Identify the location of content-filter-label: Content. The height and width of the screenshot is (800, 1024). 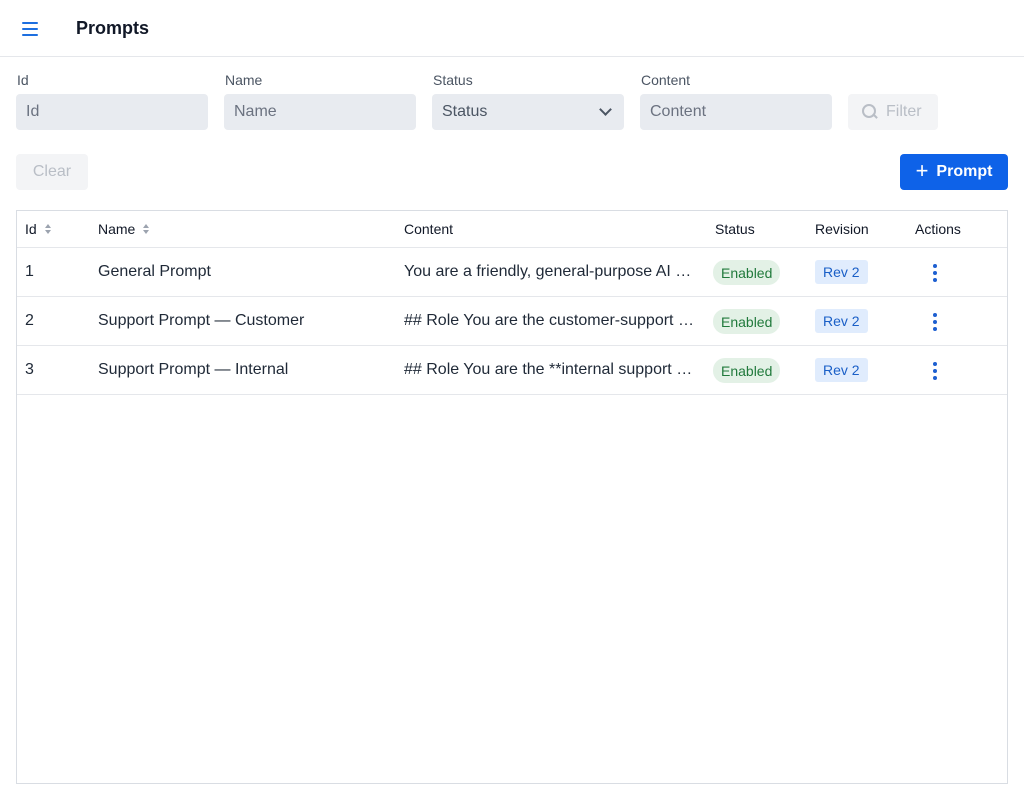
(666, 80).